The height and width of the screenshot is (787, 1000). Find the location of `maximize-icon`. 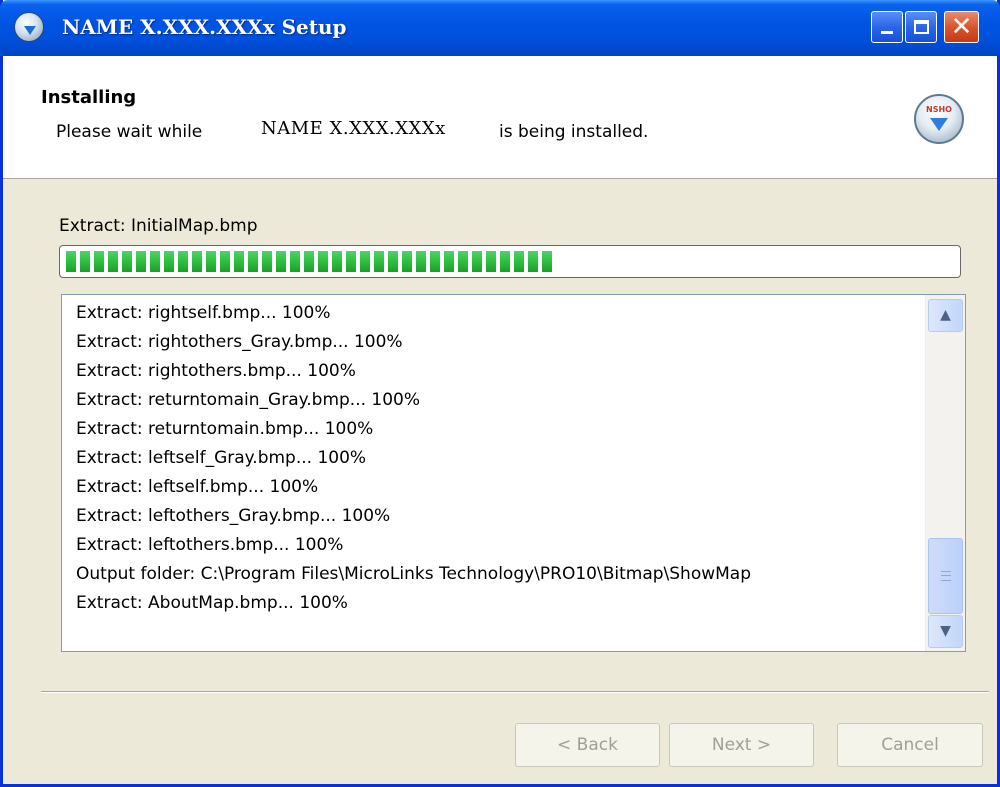

maximize-icon is located at coordinates (921, 27).